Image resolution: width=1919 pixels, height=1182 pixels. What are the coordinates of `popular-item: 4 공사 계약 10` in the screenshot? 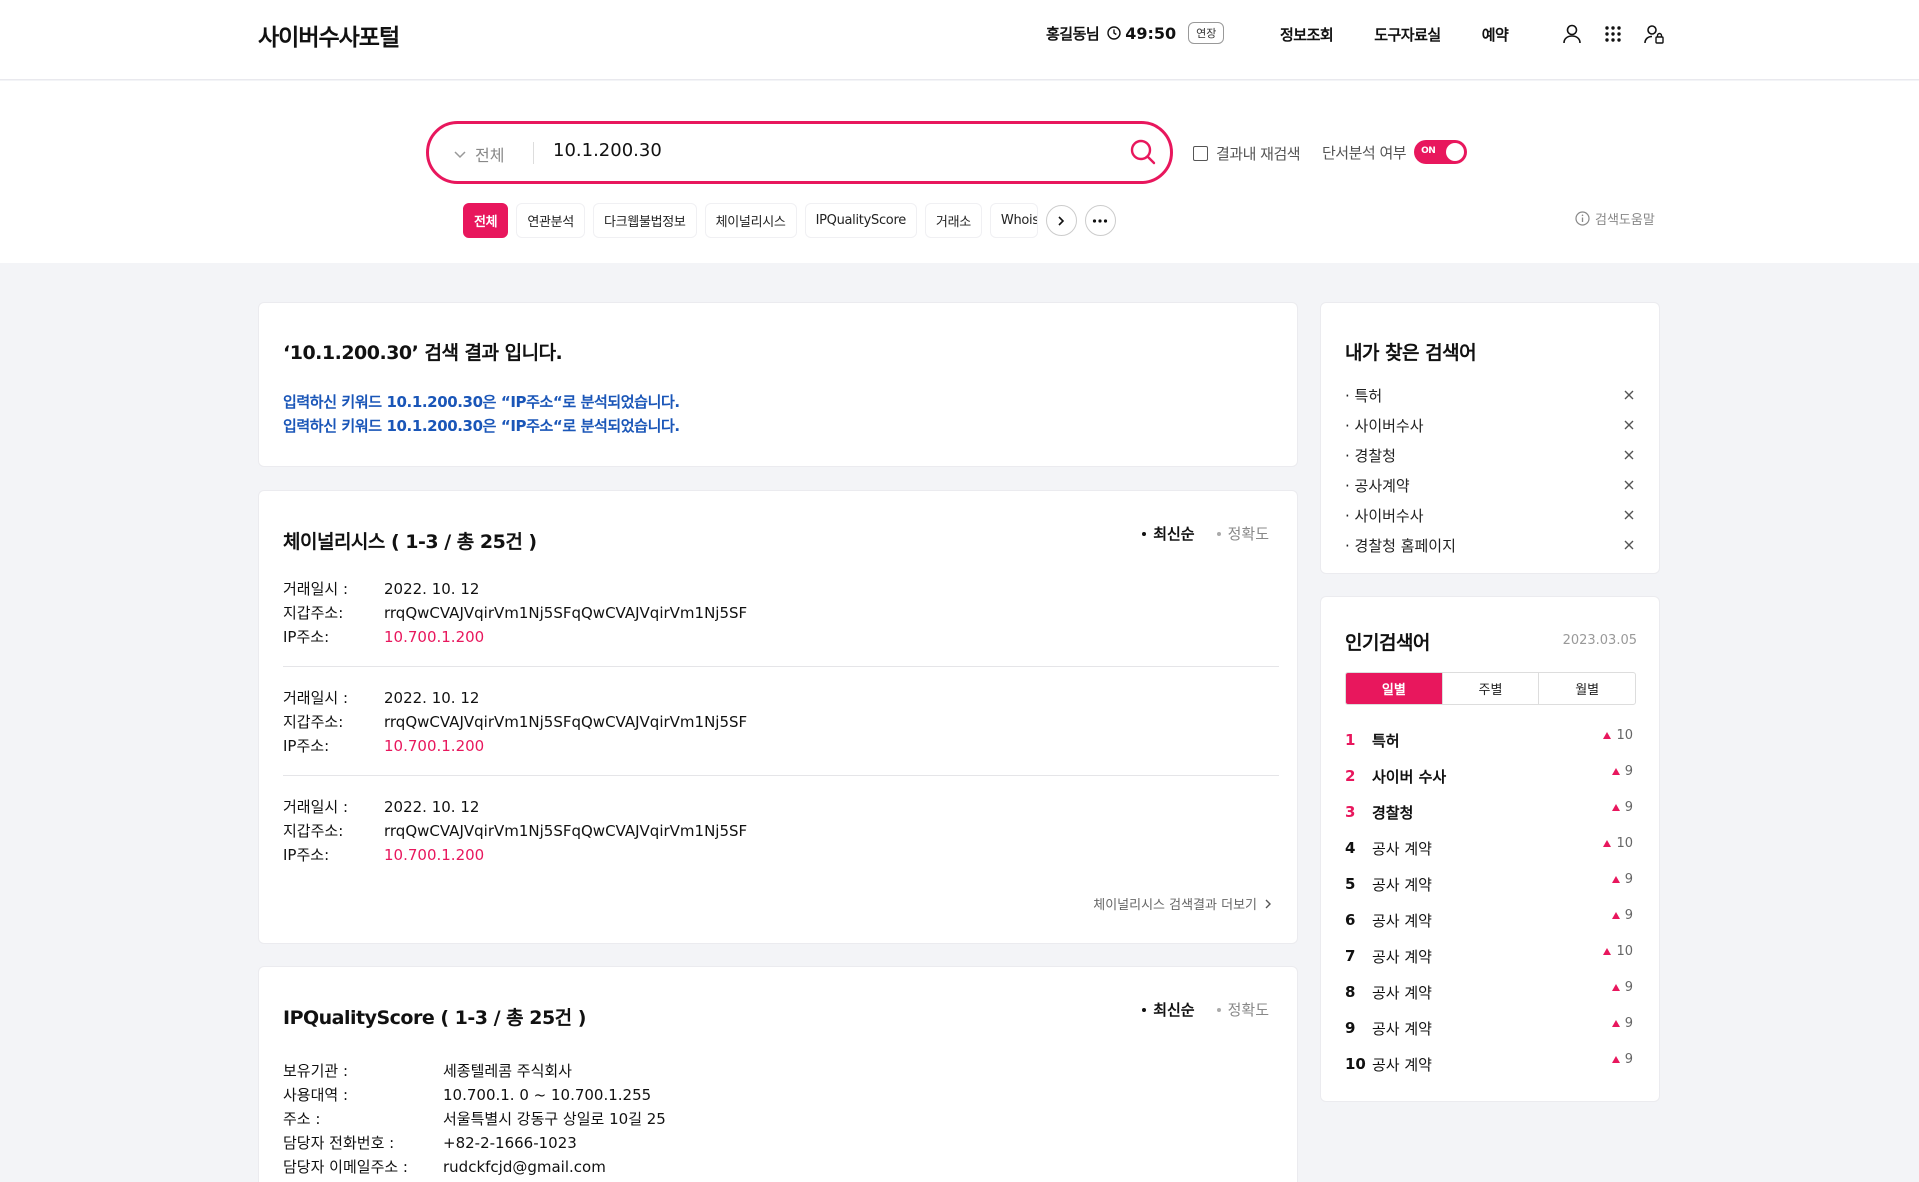 It's located at (1490, 848).